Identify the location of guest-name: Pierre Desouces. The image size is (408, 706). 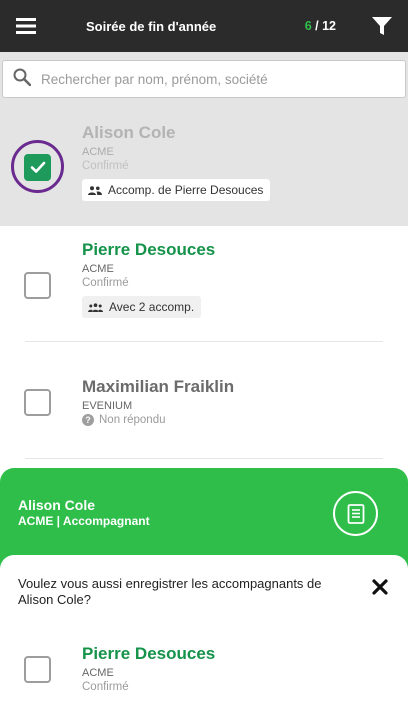
(149, 249).